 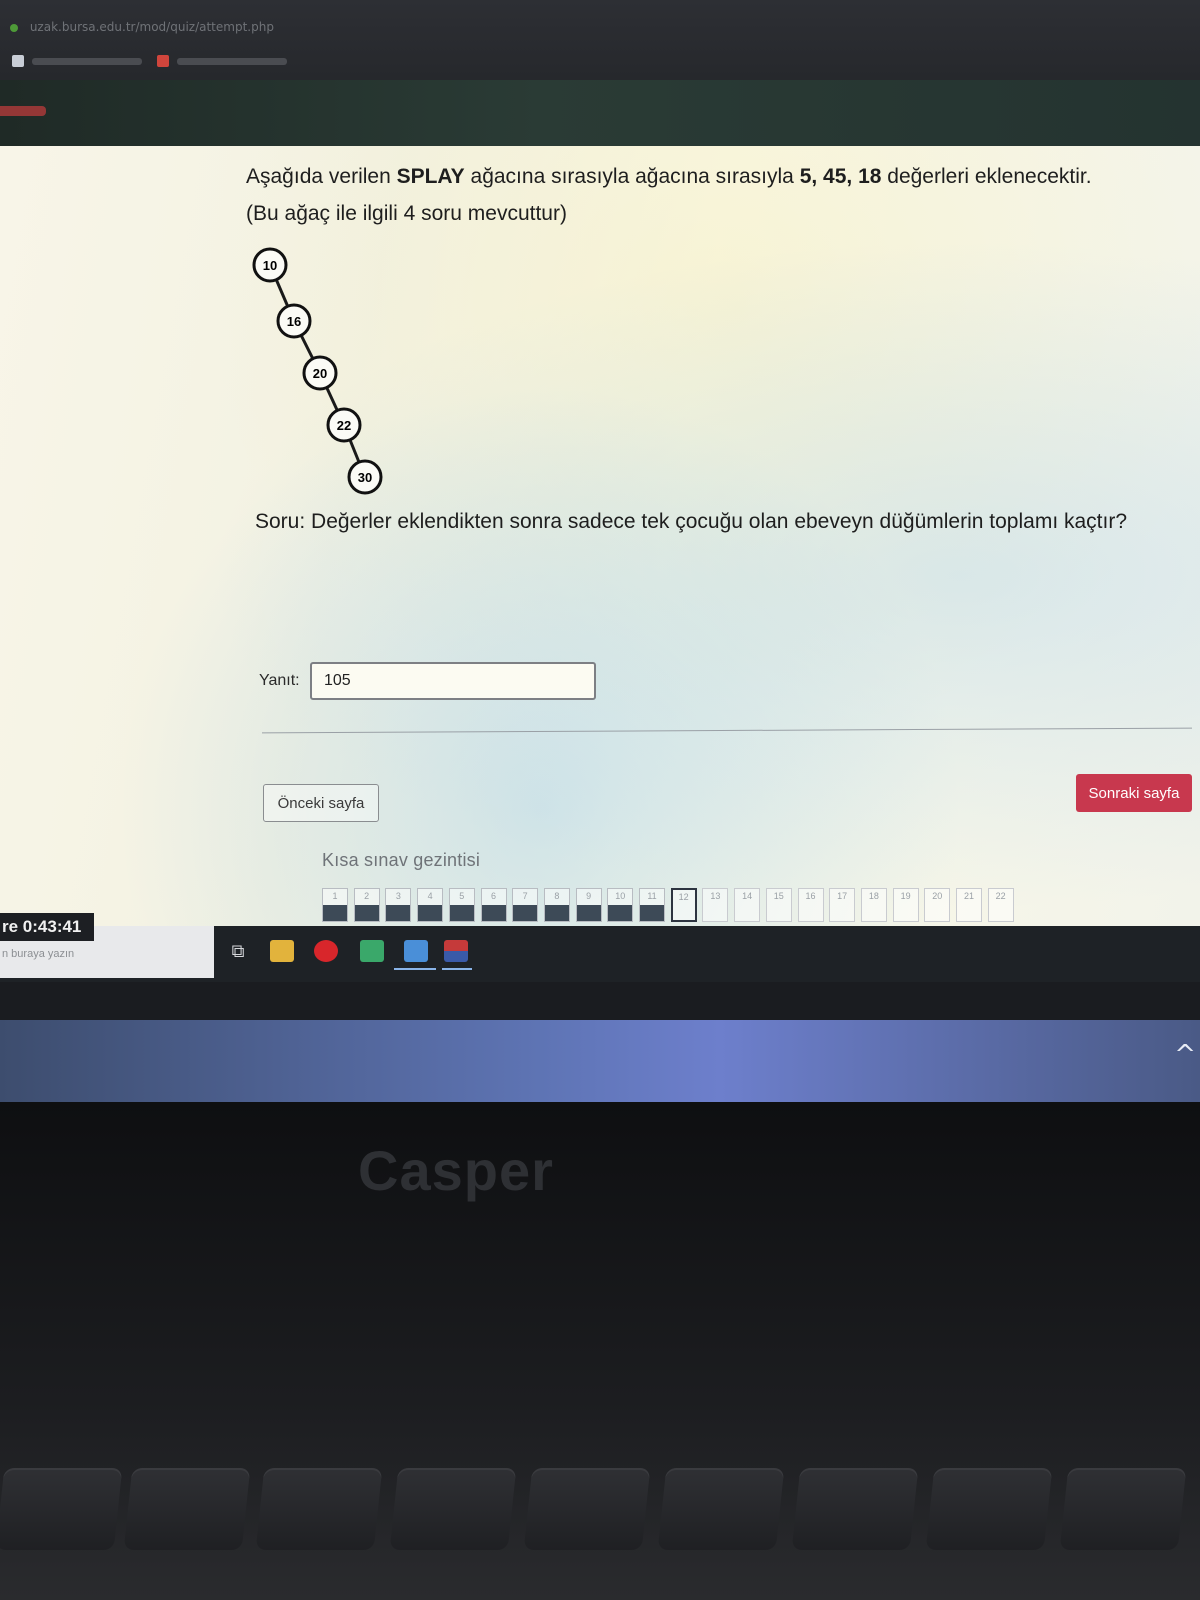 I want to click on file-explorer-icon, so click(x=282, y=951).